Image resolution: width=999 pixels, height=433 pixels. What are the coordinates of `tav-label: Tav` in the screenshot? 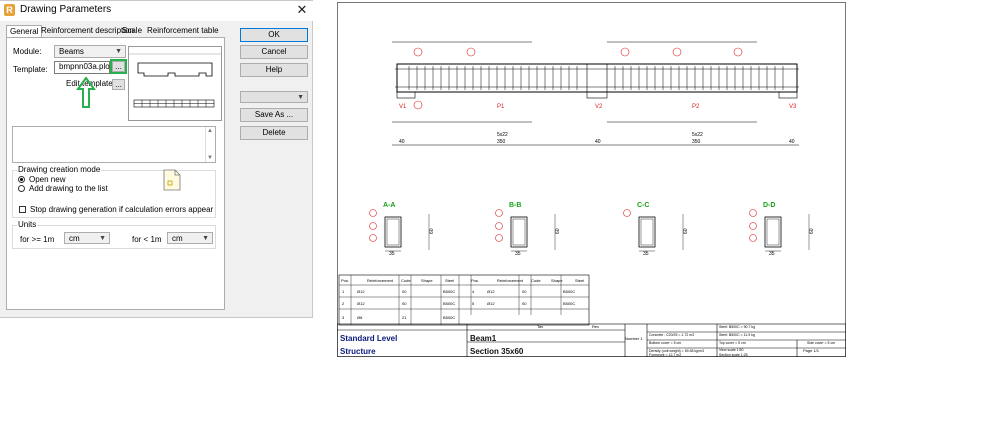 It's located at (540, 326).